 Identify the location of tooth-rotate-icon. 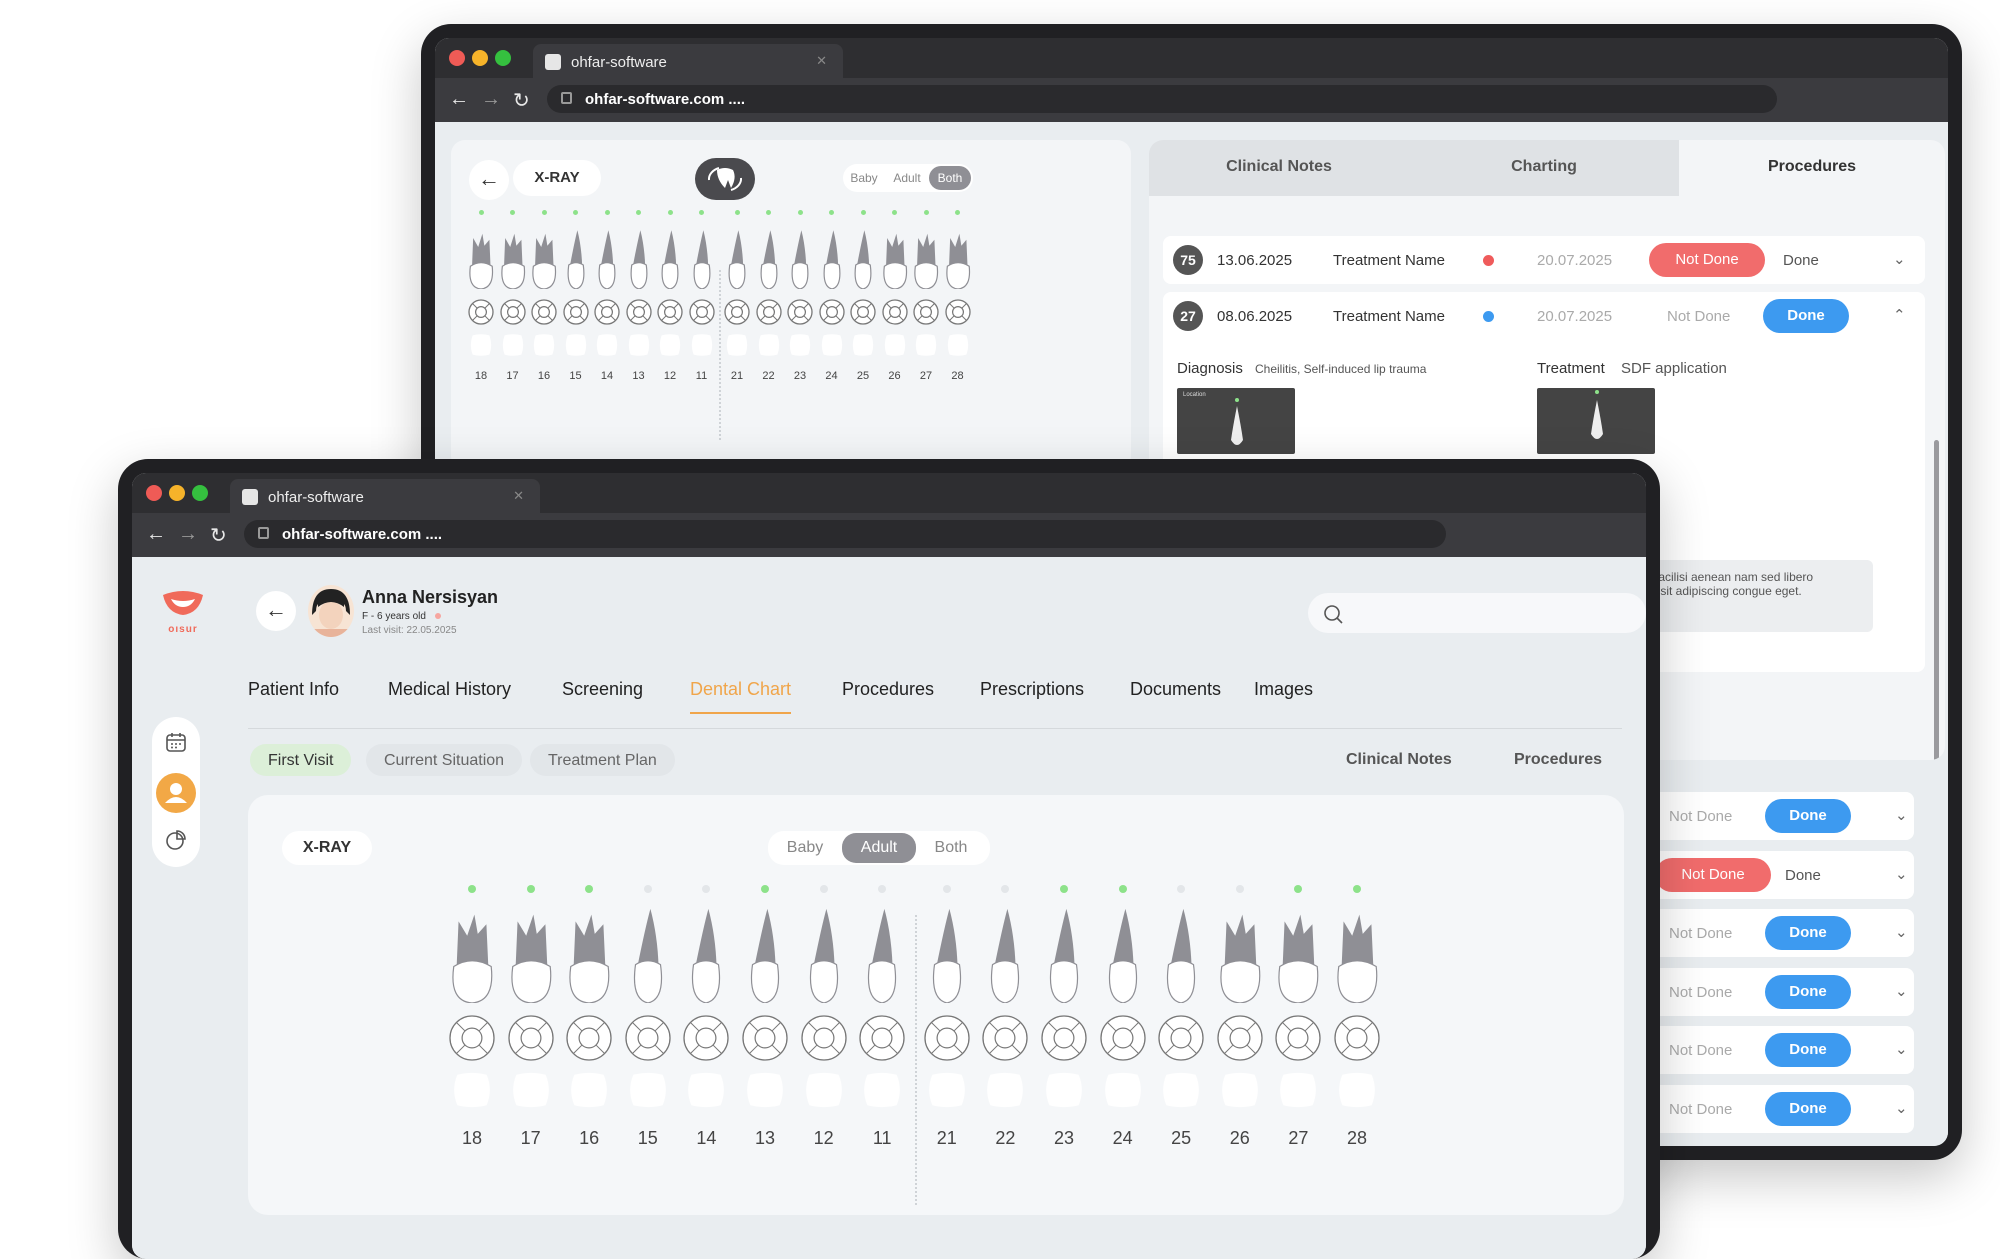
(725, 179).